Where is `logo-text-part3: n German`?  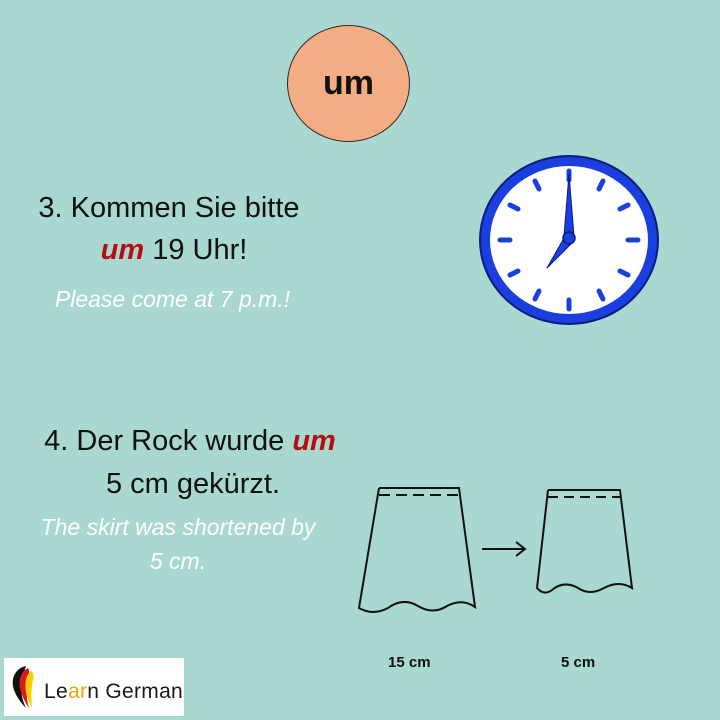 logo-text-part3: n German is located at coordinates (135, 691).